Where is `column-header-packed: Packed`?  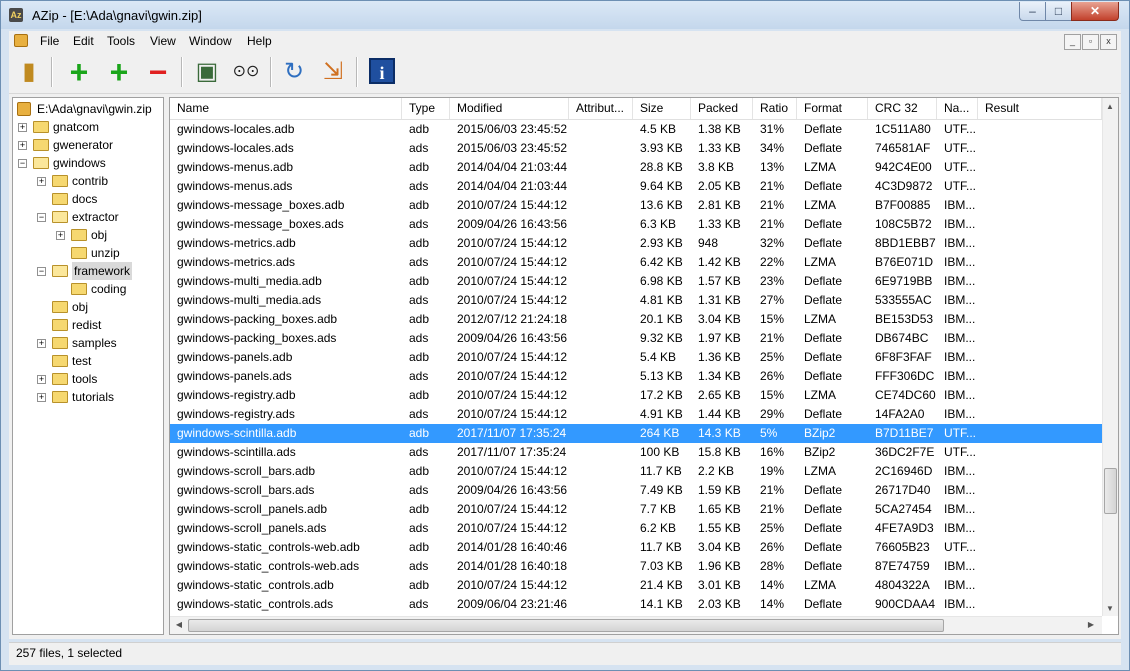
column-header-packed: Packed is located at coordinates (722, 108).